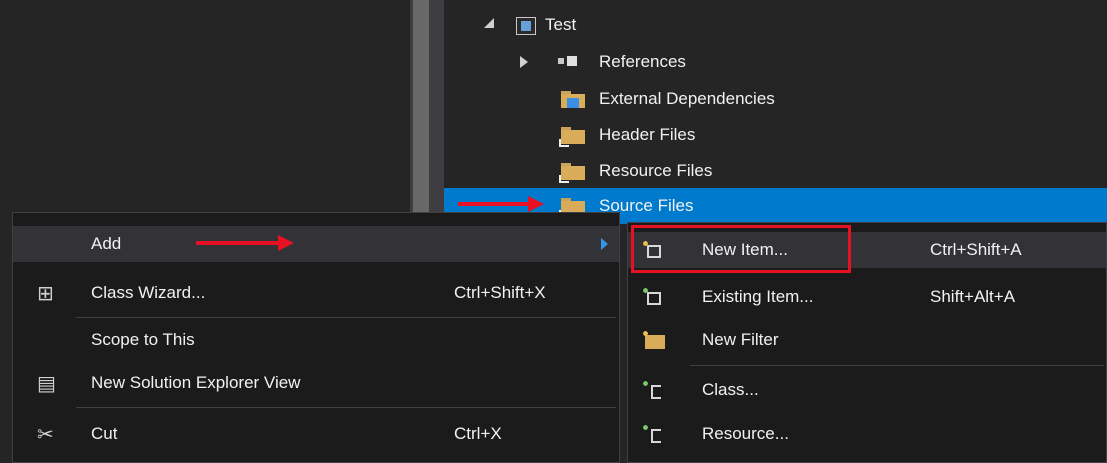 The width and height of the screenshot is (1107, 463). I want to click on project-icon, so click(526, 26).